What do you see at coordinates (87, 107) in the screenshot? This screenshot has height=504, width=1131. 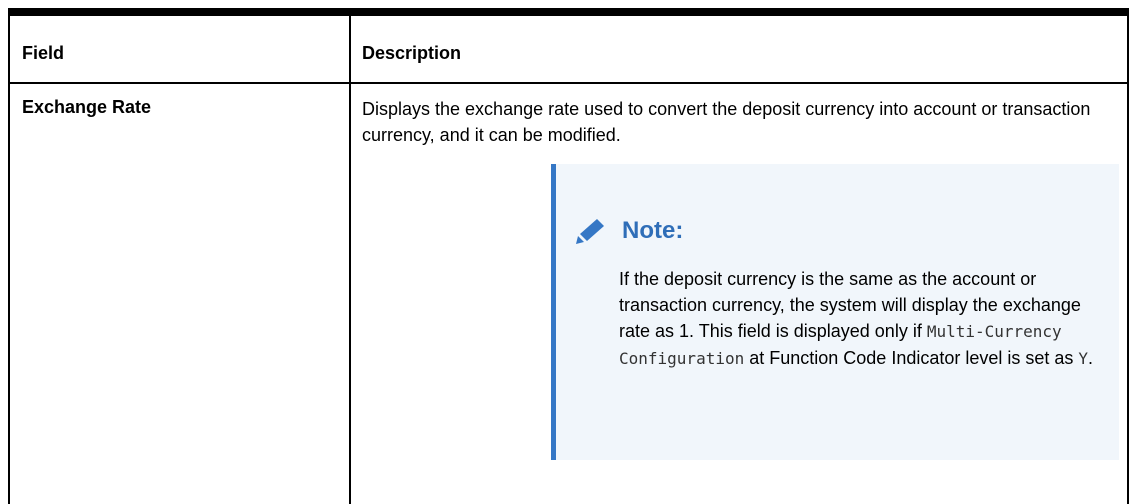 I see `exchange-rate-field-name: Exchange Rate` at bounding box center [87, 107].